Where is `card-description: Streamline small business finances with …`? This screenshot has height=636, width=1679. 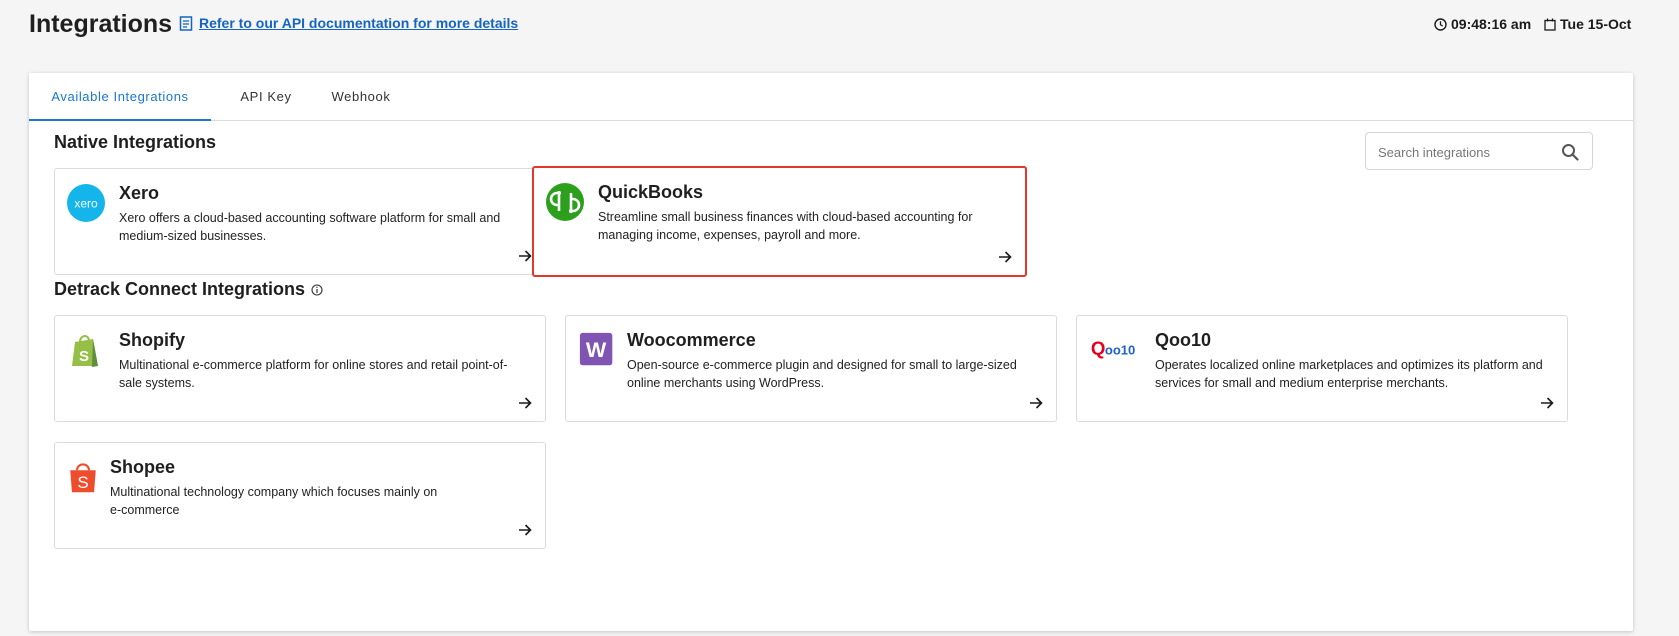
card-description: Streamline small business finances with … is located at coordinates (785, 226).